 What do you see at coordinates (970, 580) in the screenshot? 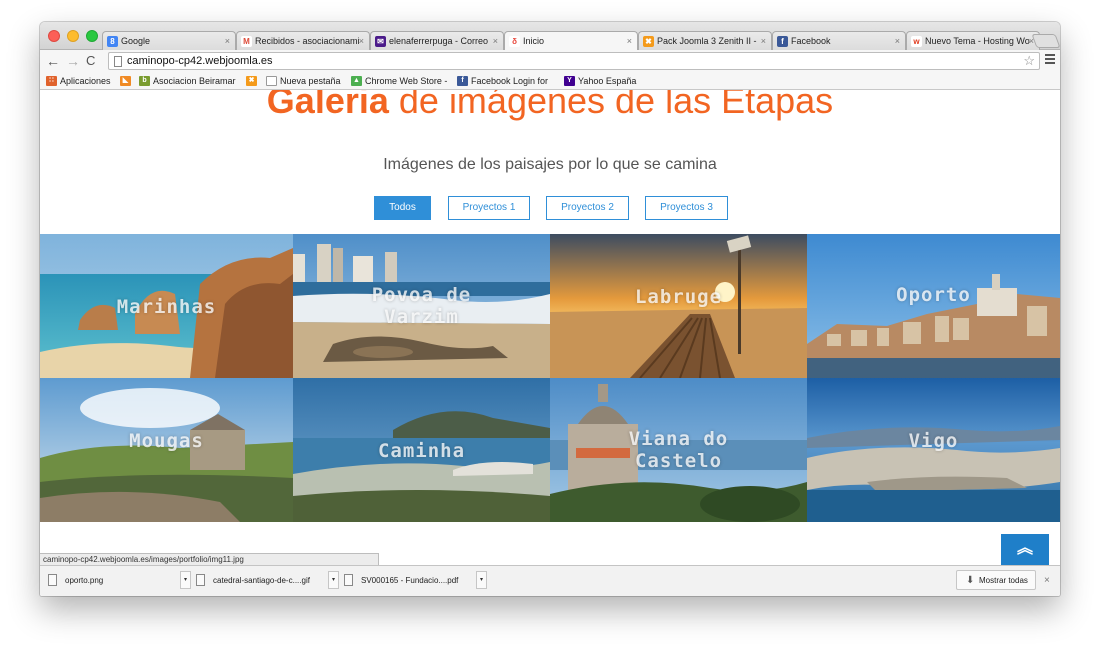
I see `download-arrow-icon: ⬇` at bounding box center [970, 580].